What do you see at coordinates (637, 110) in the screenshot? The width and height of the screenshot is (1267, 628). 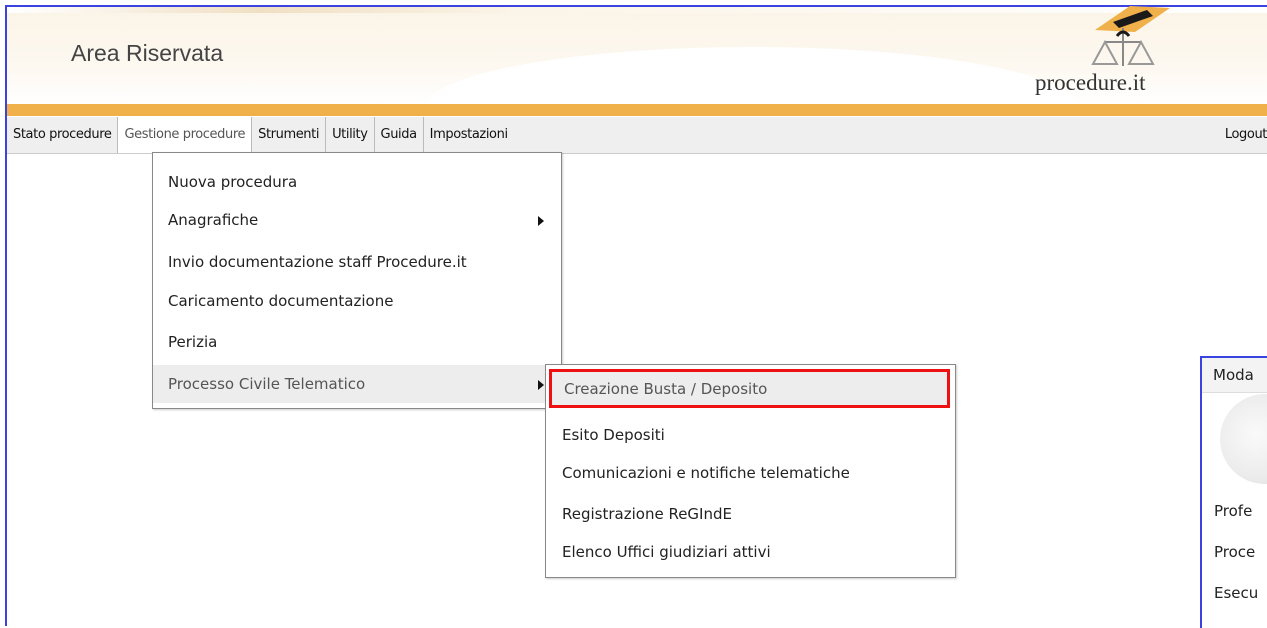 I see `accent-bar` at bounding box center [637, 110].